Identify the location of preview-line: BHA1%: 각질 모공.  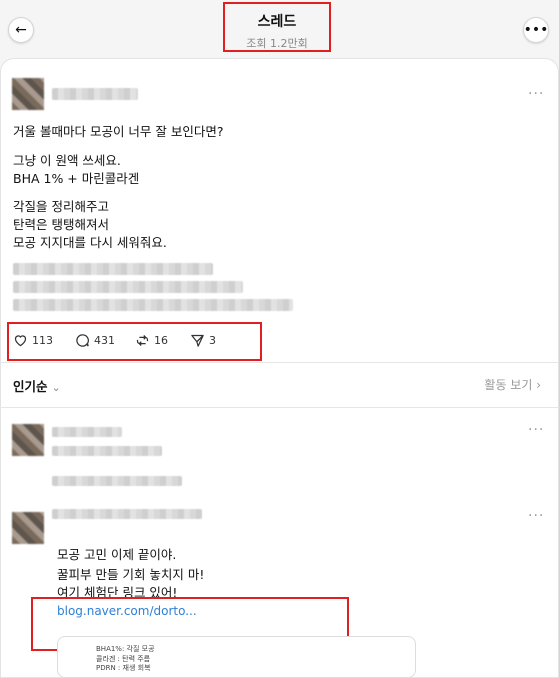
(125, 649).